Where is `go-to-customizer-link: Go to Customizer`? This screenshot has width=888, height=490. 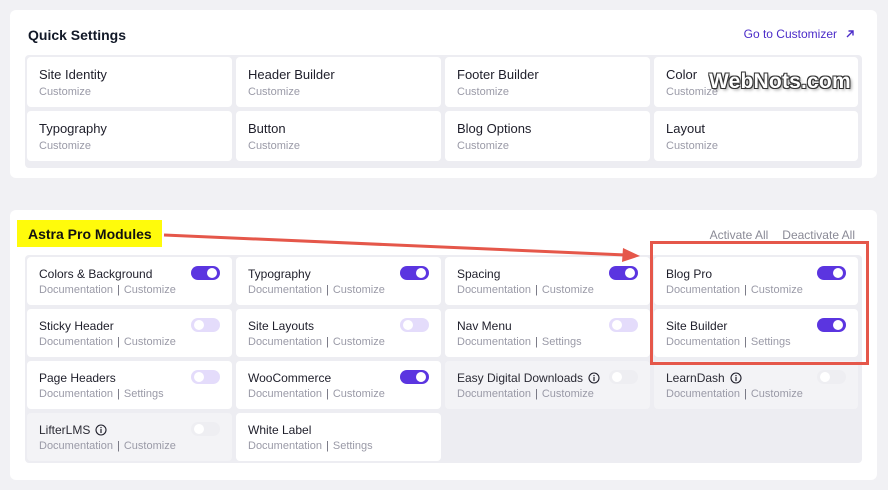 go-to-customizer-link: Go to Customizer is located at coordinates (799, 34).